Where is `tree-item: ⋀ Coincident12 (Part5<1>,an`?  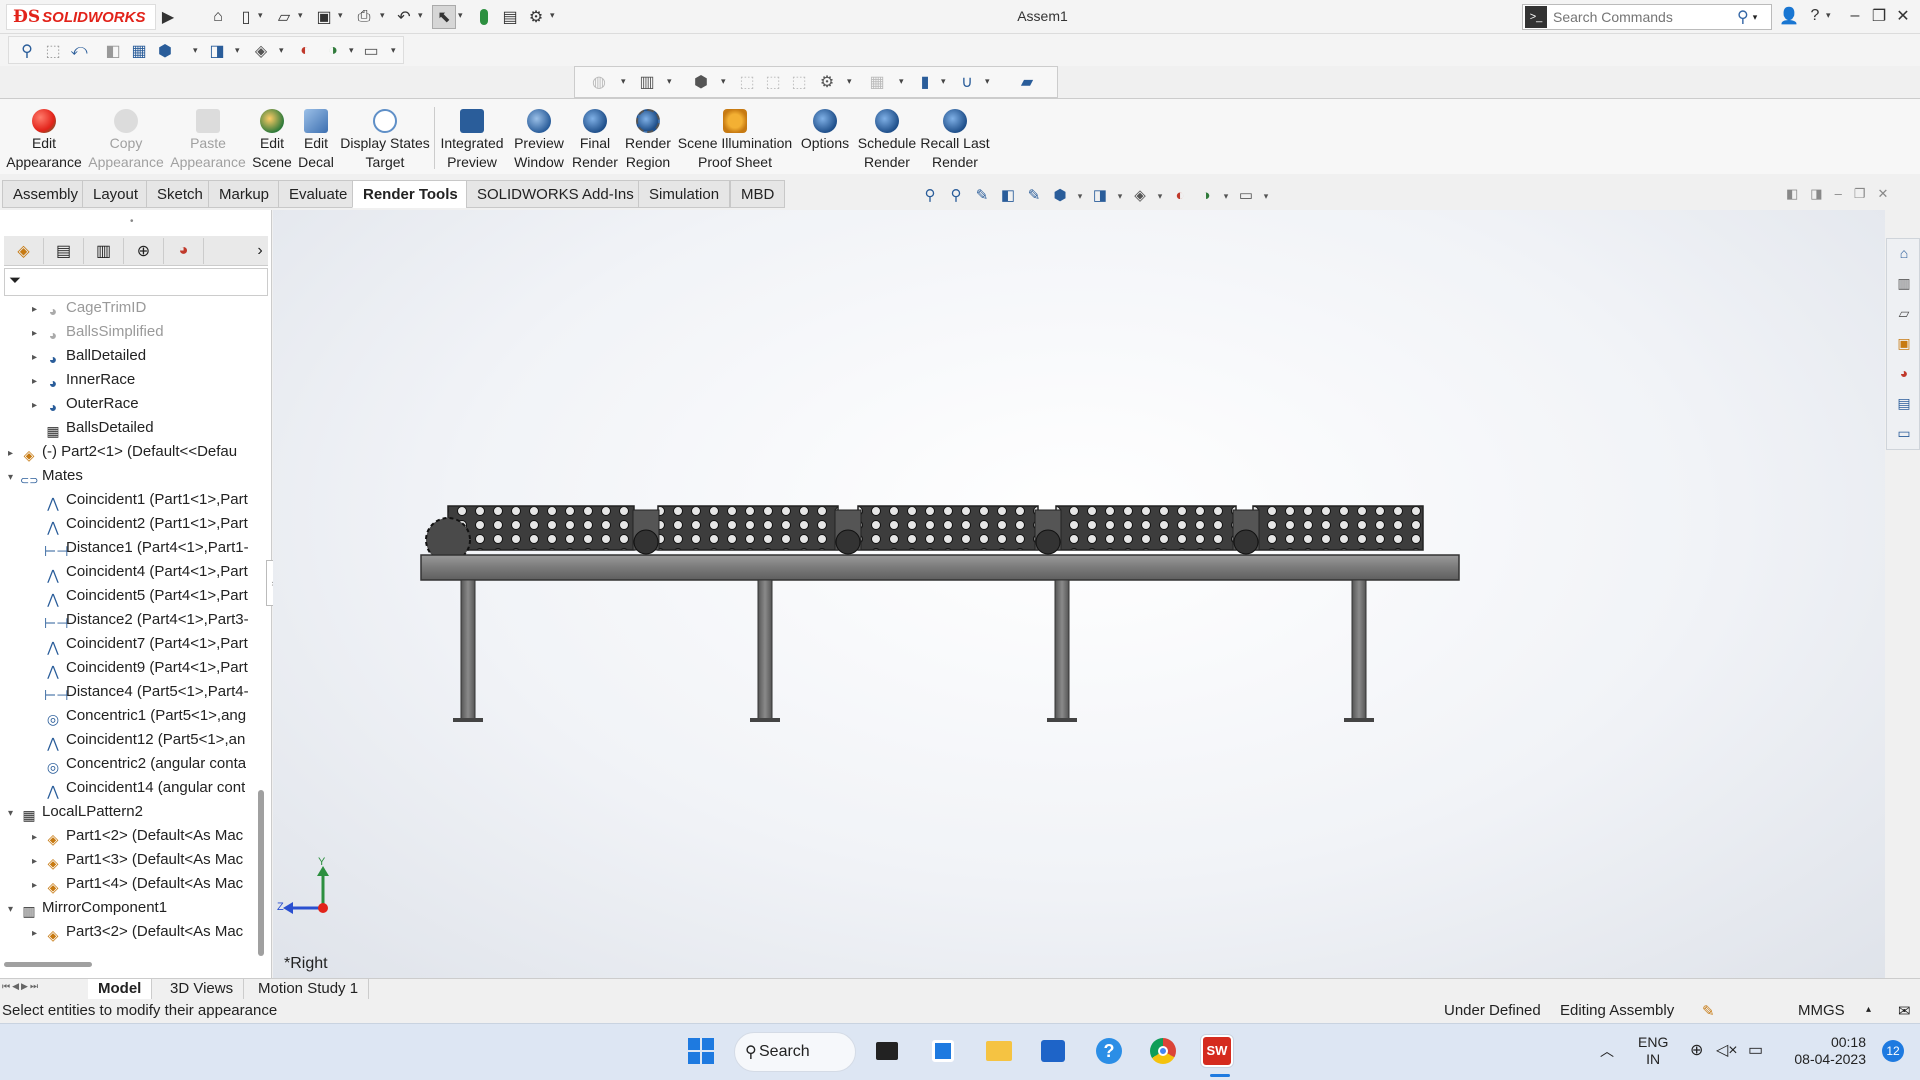 tree-item: ⋀ Coincident12 (Part5<1>,an is located at coordinates (138, 740).